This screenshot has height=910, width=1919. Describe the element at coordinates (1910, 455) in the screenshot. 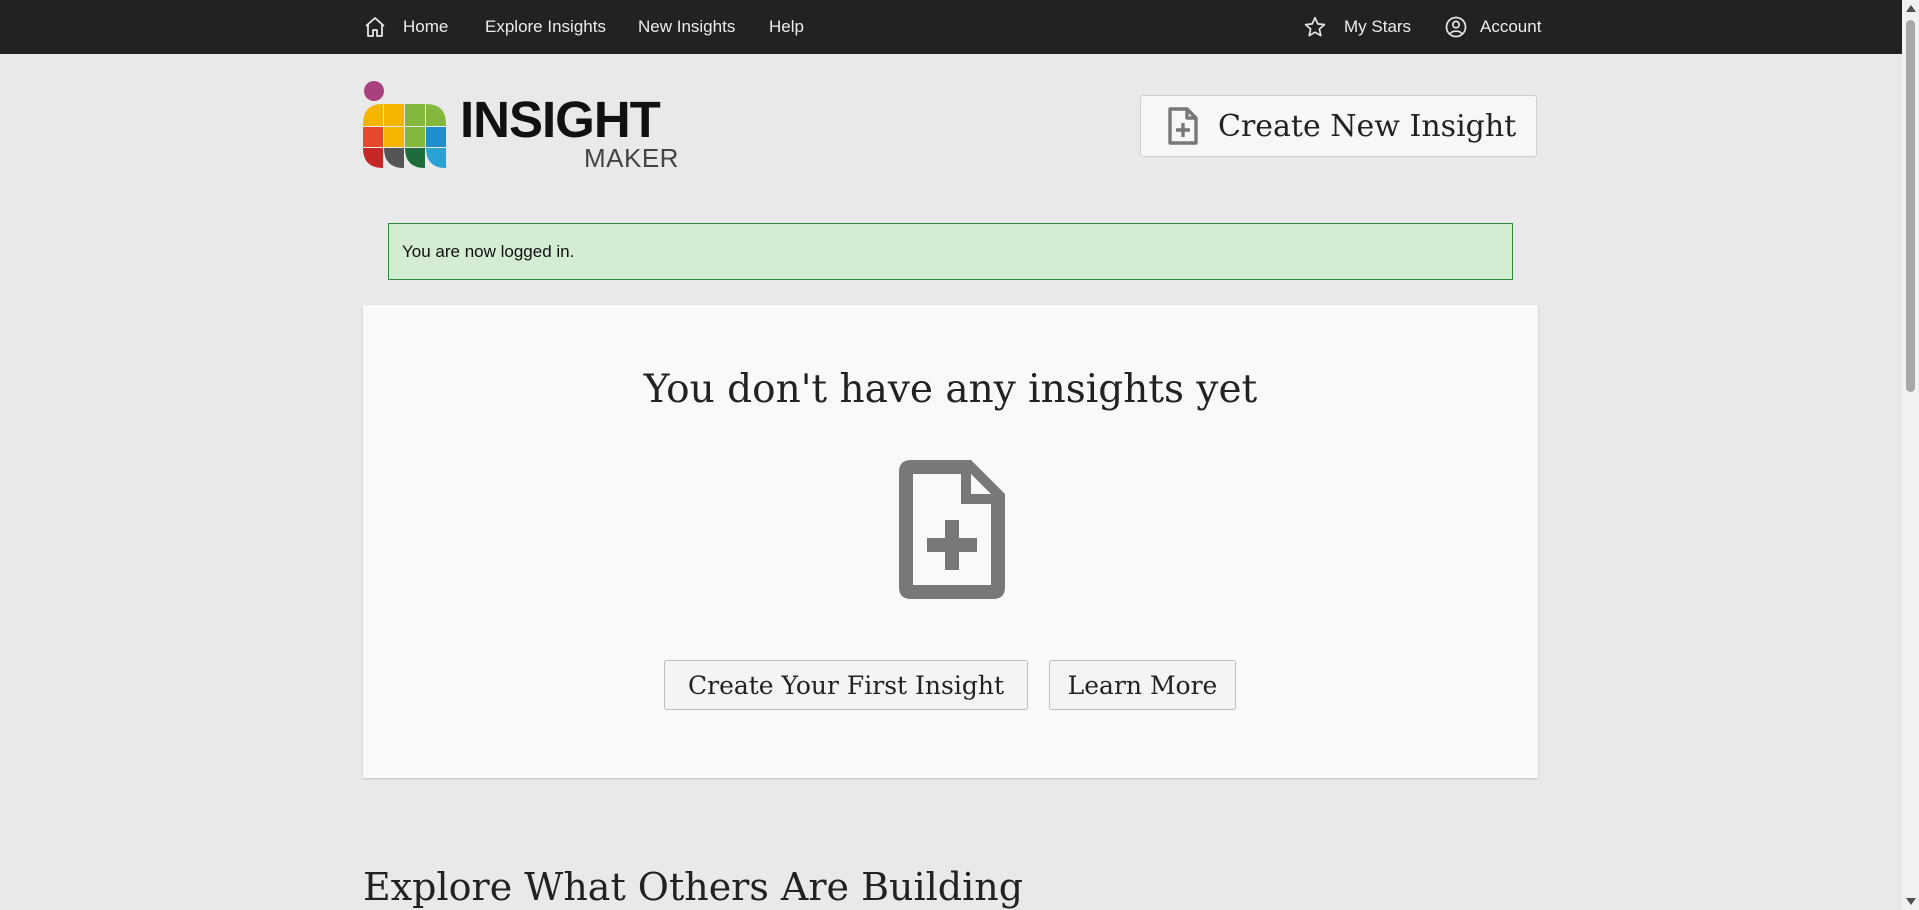

I see `page-scrollbar` at that location.